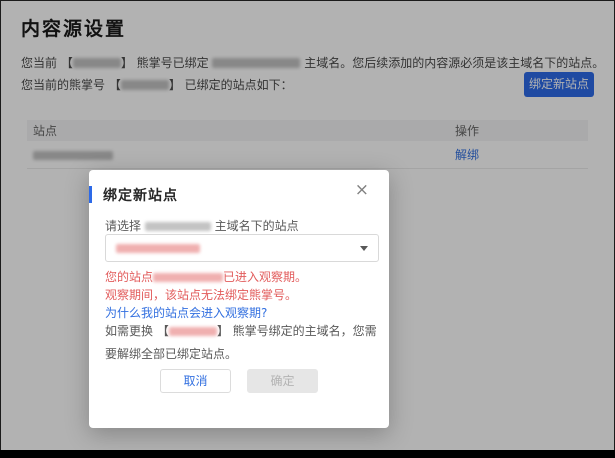  Describe the element at coordinates (307, 454) in the screenshot. I see `screenshot-bottom-edge` at that location.